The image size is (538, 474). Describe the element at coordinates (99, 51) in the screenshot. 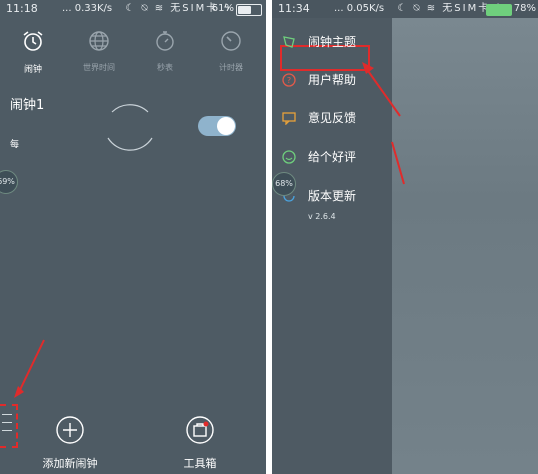

I see `tab-world-time: 世界时间` at that location.